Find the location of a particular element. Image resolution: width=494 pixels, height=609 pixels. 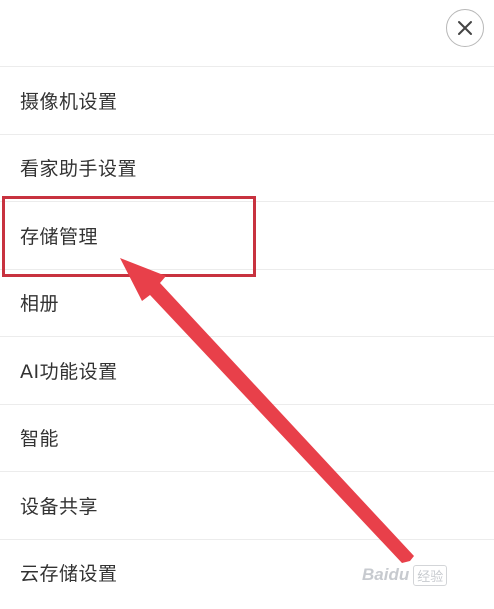

menu-item-album: 相册 is located at coordinates (247, 302).